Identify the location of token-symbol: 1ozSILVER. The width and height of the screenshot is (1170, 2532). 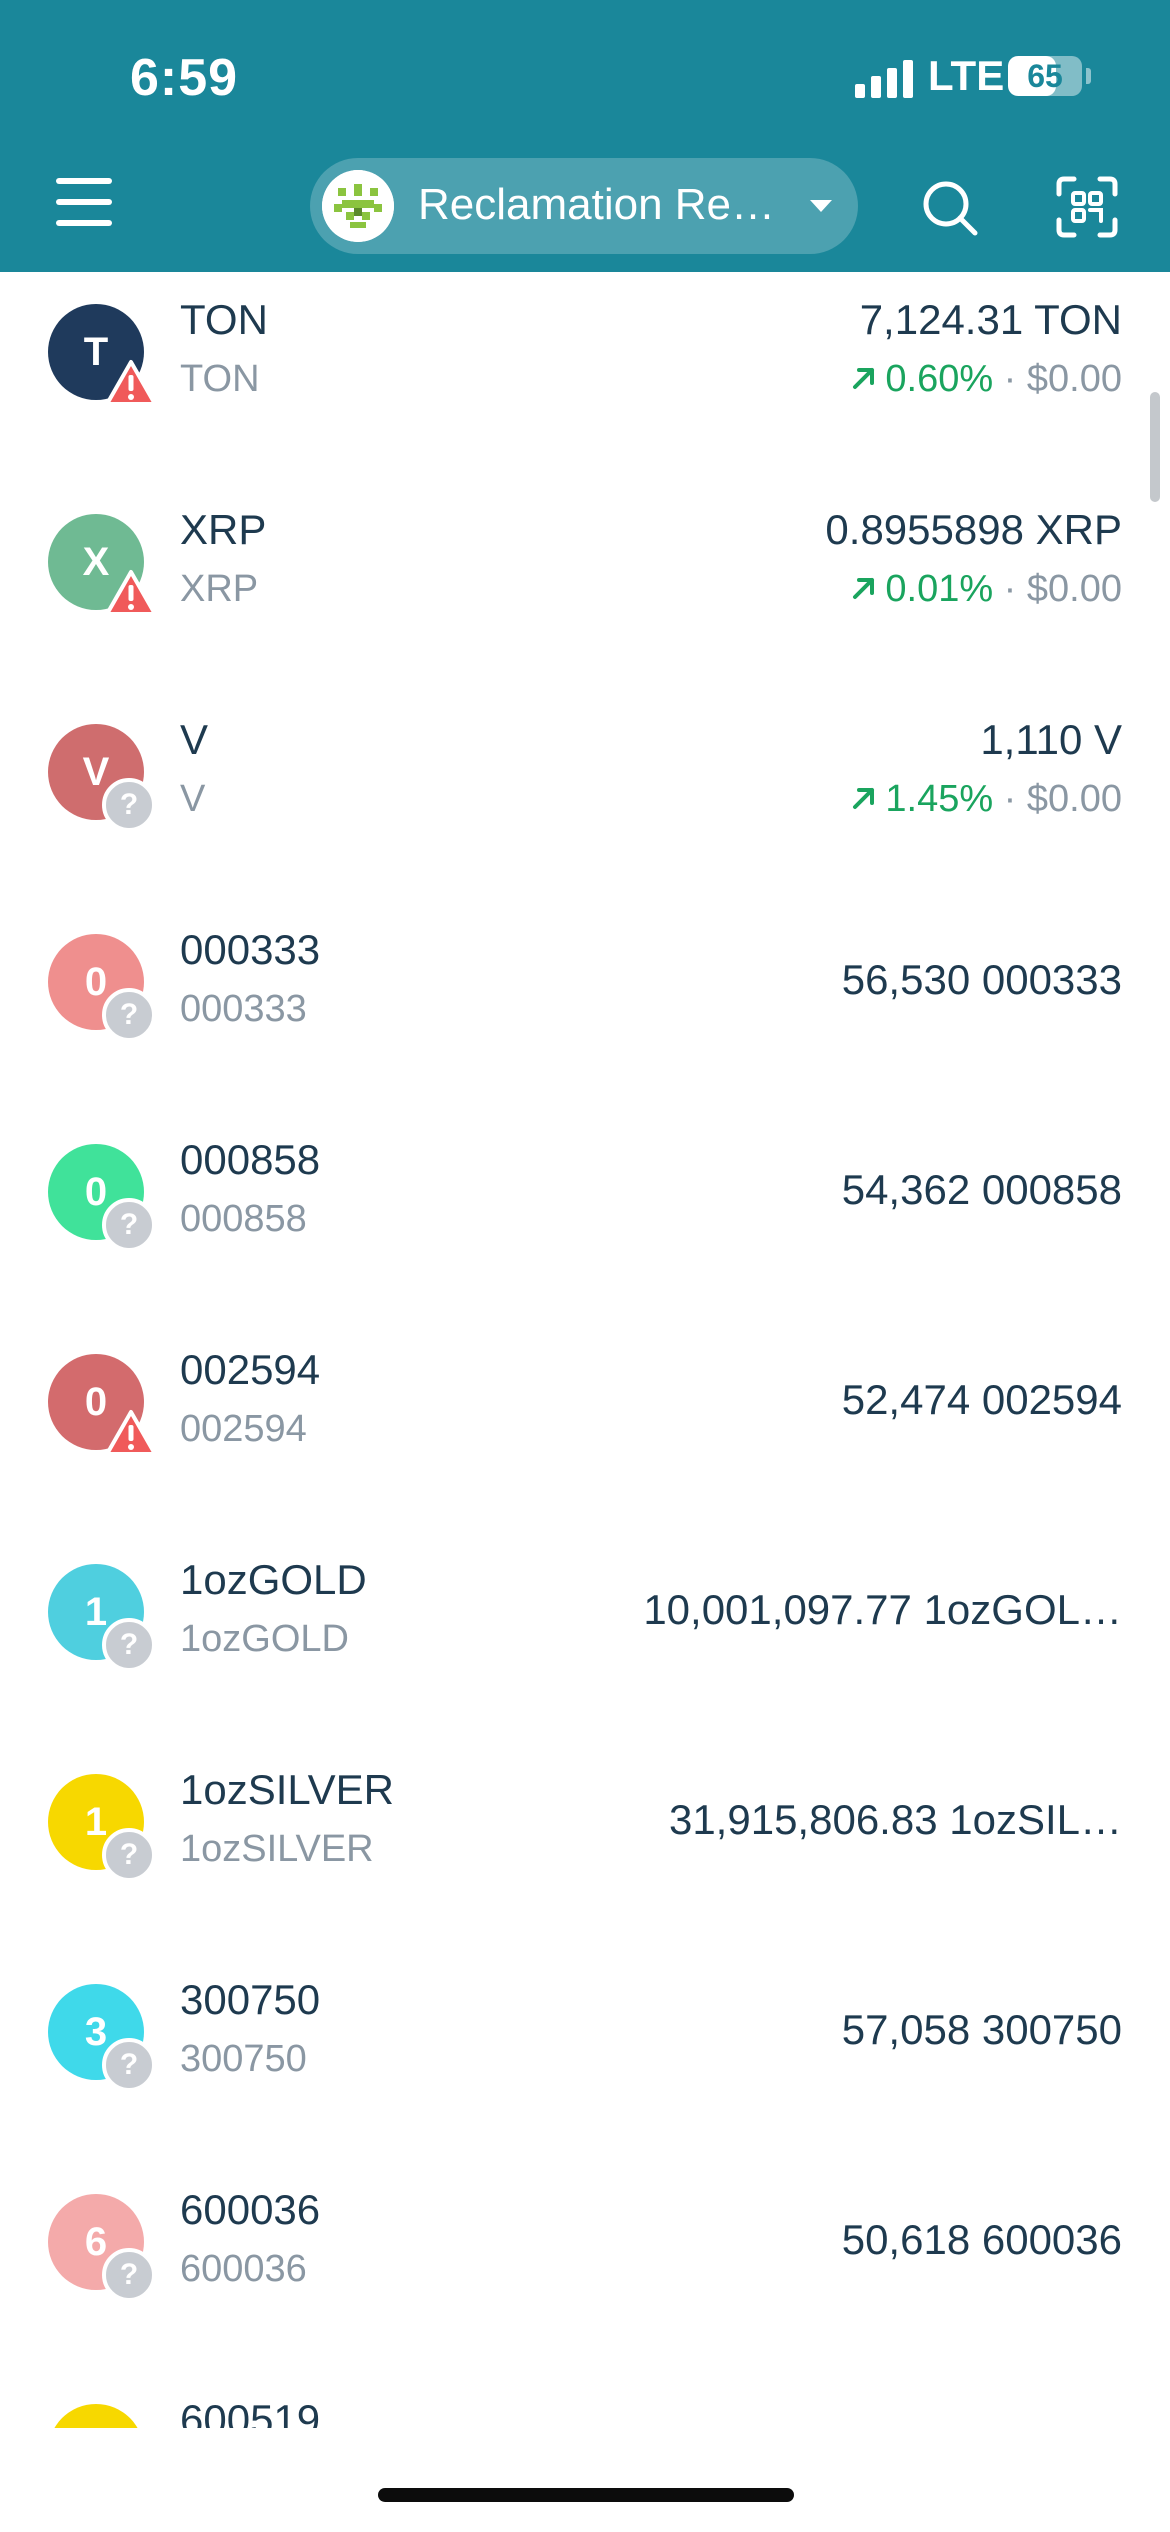
(277, 1849).